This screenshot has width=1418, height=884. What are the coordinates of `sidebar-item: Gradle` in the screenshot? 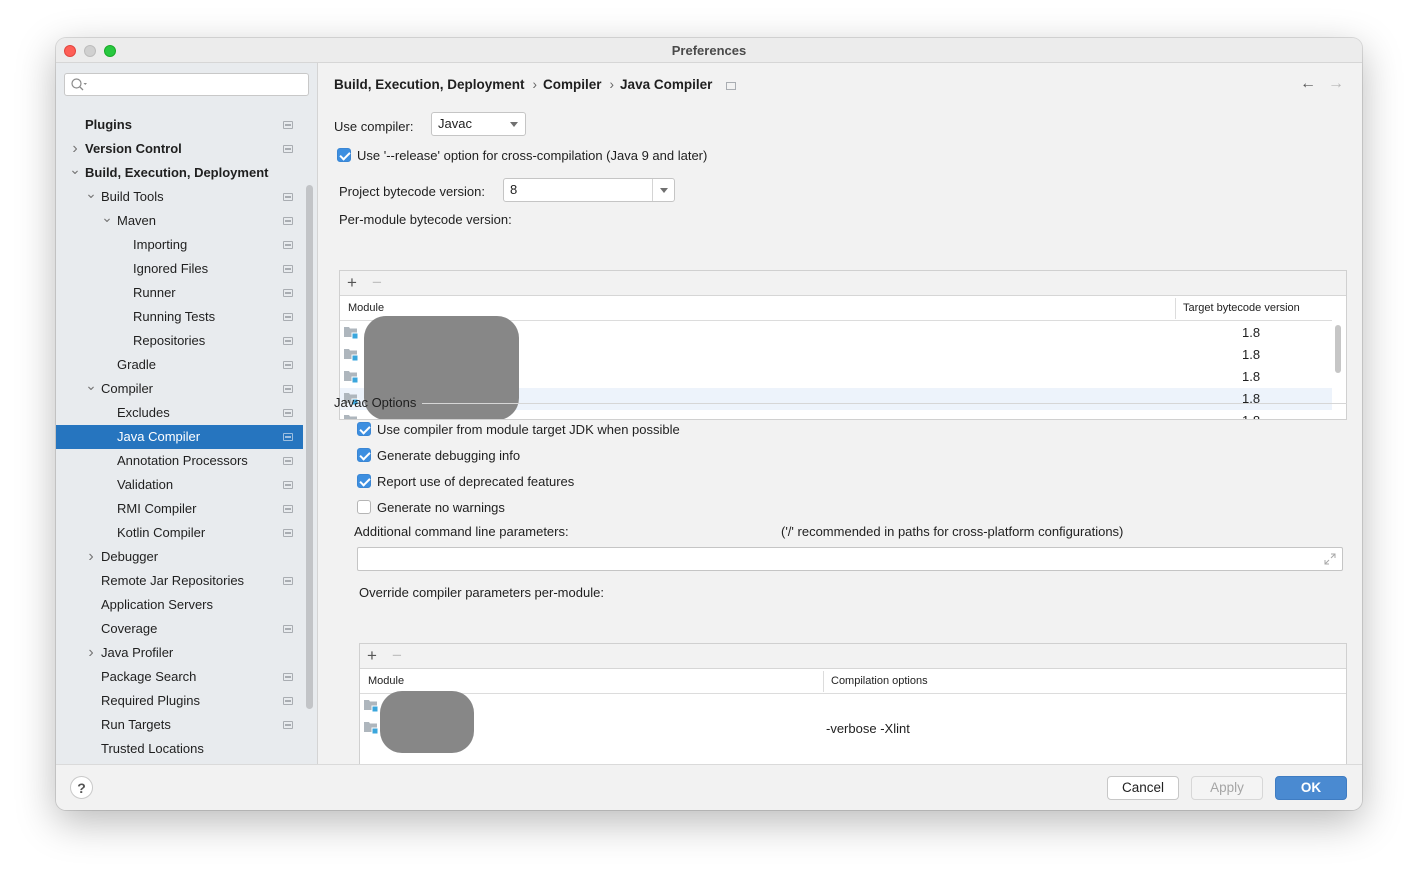 It's located at (179, 365).